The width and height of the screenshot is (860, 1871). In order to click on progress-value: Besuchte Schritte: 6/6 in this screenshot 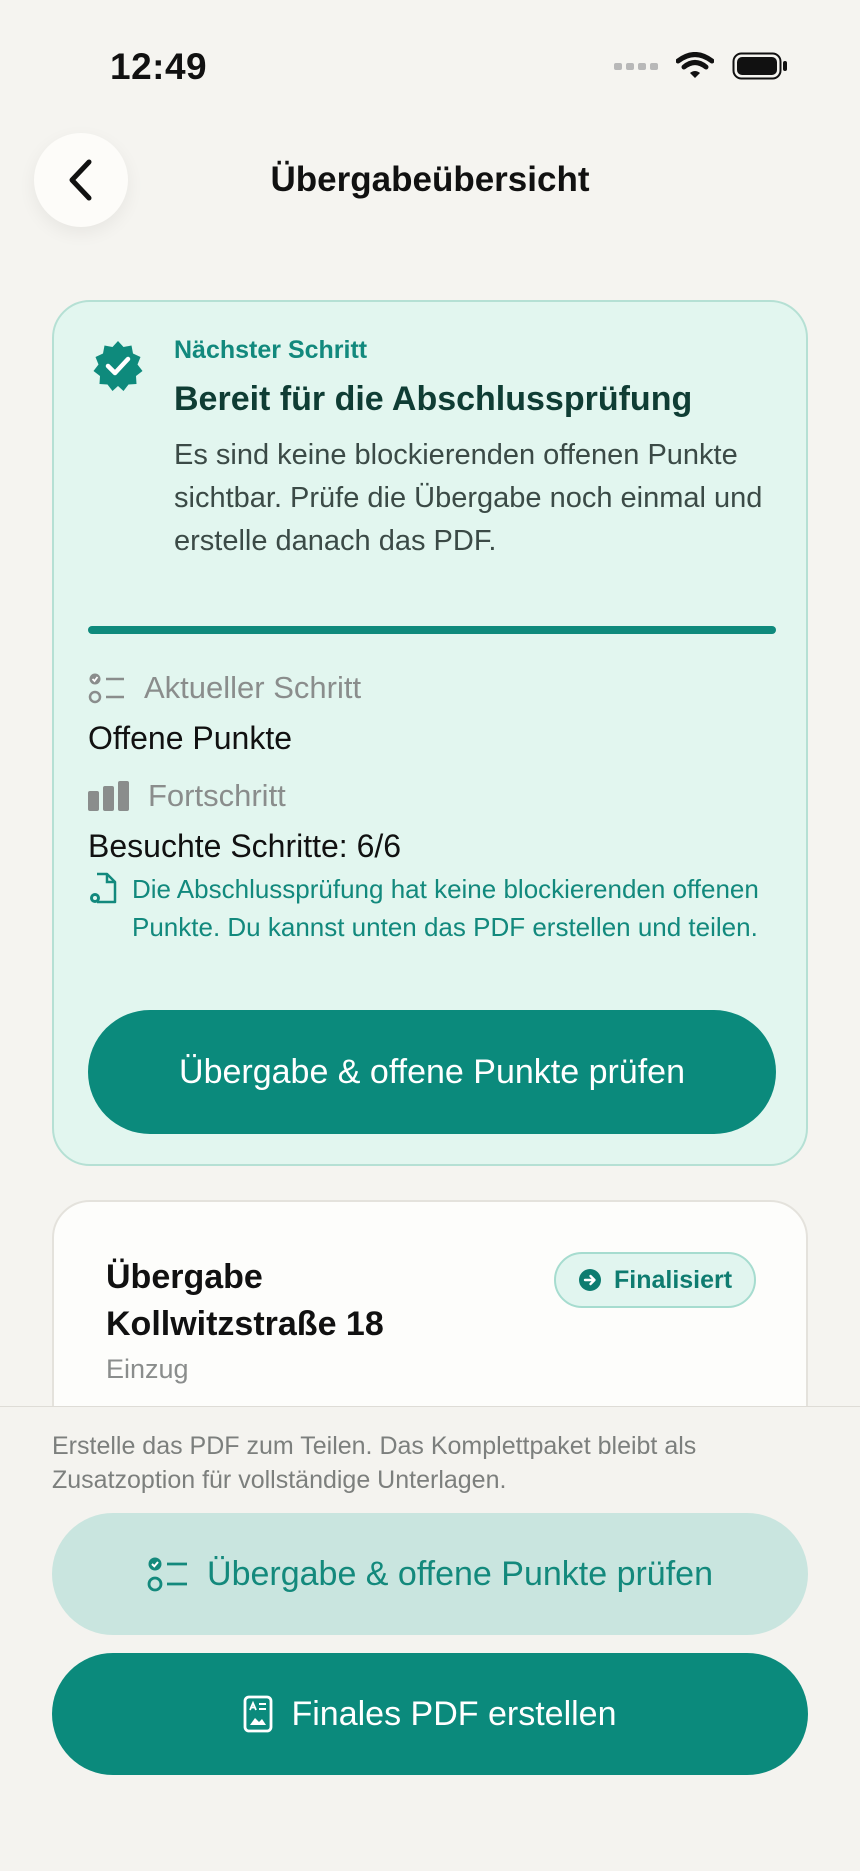, I will do `click(245, 846)`.